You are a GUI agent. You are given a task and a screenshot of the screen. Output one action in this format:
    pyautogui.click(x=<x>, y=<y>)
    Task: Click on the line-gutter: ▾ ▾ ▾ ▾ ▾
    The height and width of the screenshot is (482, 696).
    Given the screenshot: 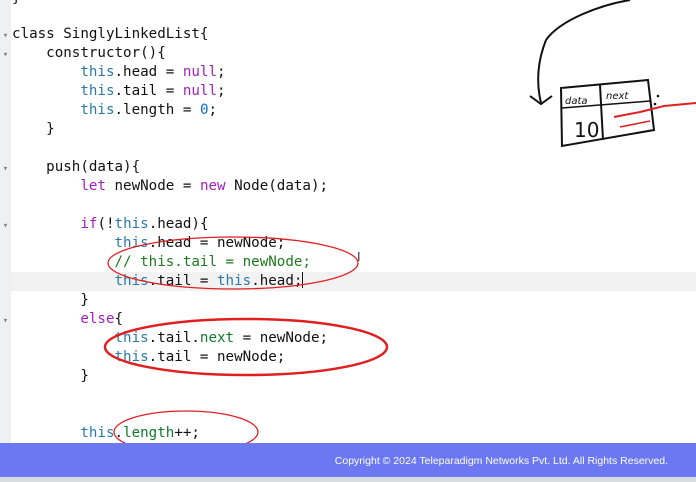 What is the action you would take?
    pyautogui.click(x=5, y=221)
    